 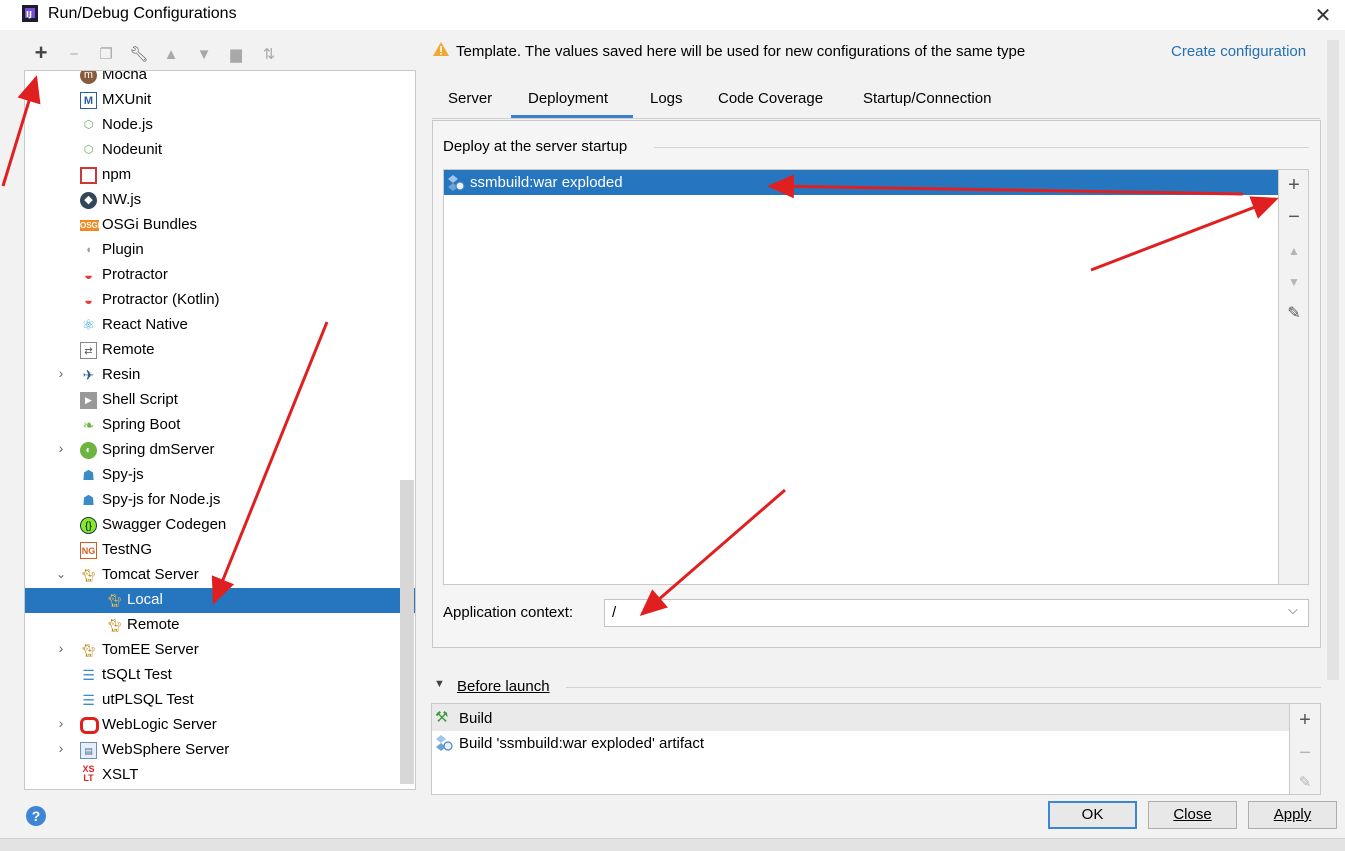 I want to click on tree-item-spy-js: ☗ Spy-js, so click(x=220, y=475).